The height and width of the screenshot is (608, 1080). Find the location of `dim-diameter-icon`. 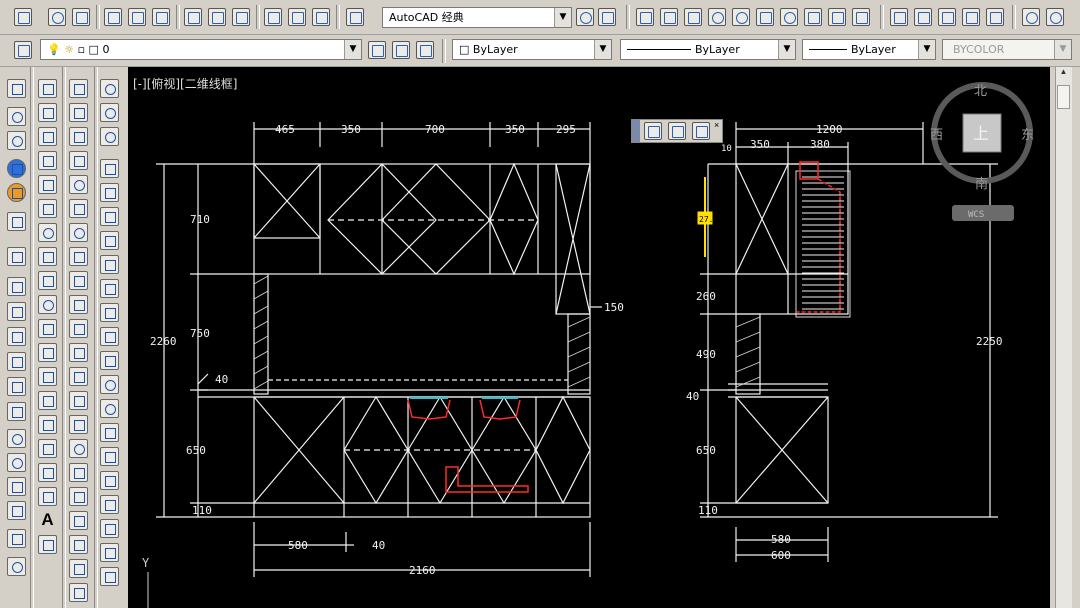

dim-diameter-icon is located at coordinates (78, 232).